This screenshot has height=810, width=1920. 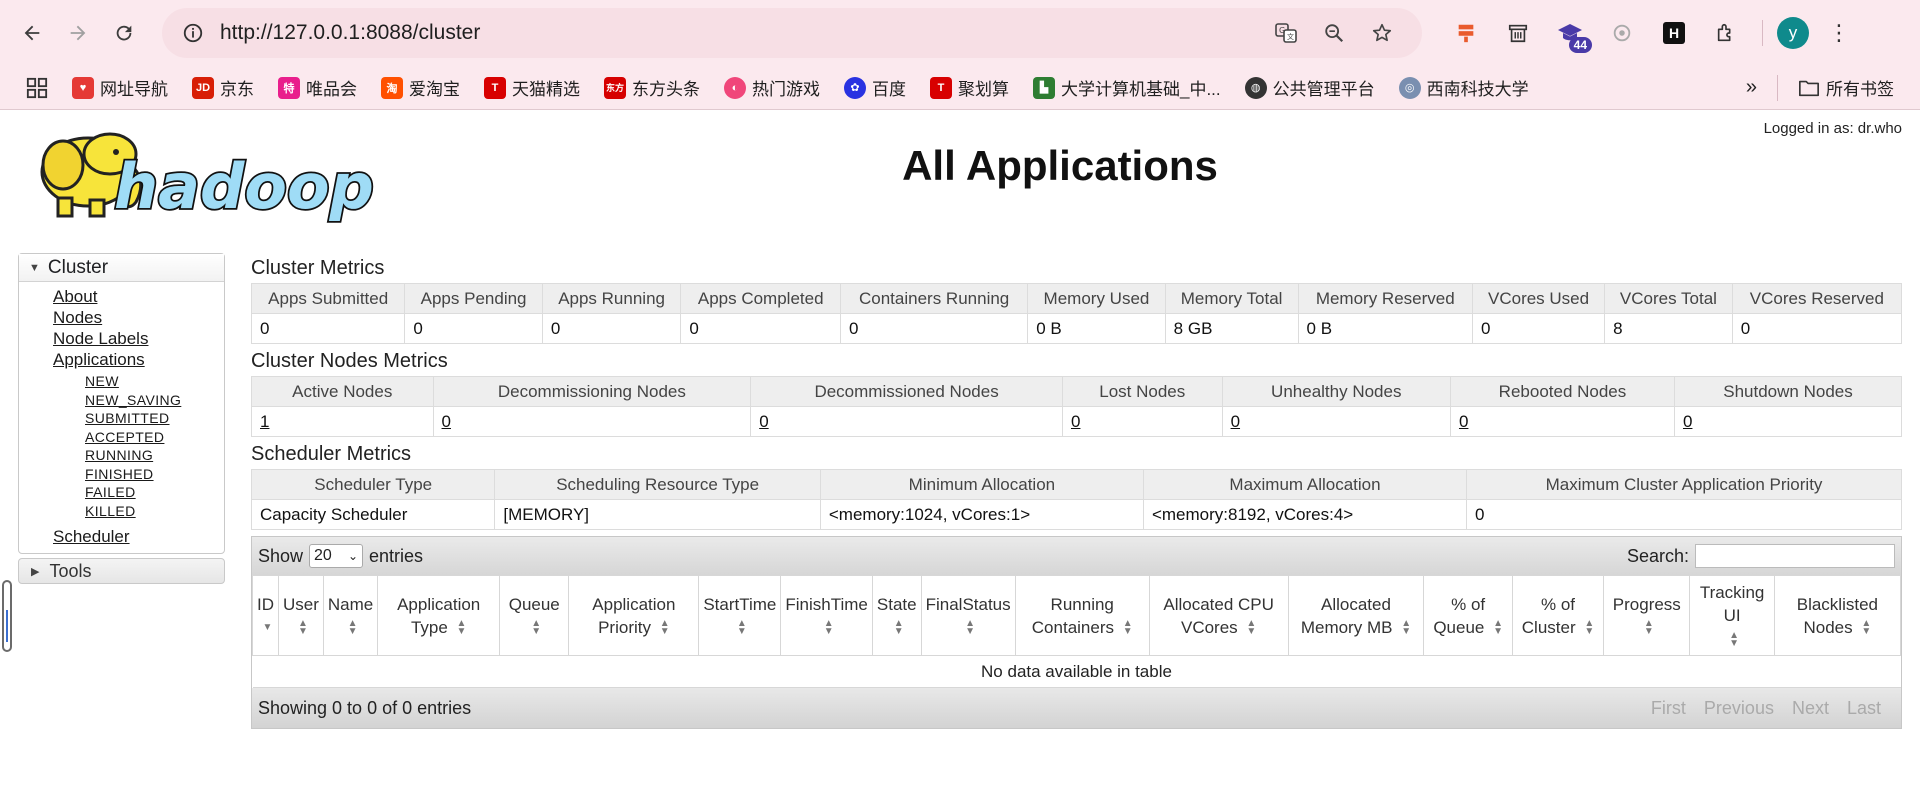 I want to click on app-state-killed: KILLED, so click(x=154, y=511).